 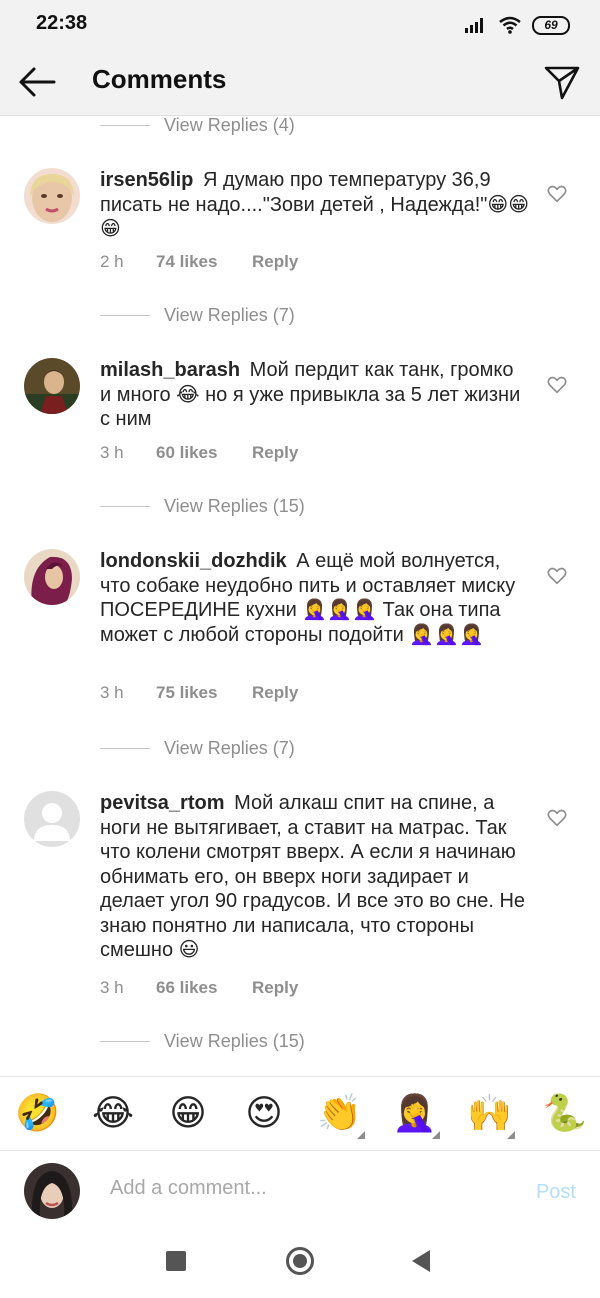 What do you see at coordinates (204, 453) in the screenshot?
I see `comment-likes: 60 likes` at bounding box center [204, 453].